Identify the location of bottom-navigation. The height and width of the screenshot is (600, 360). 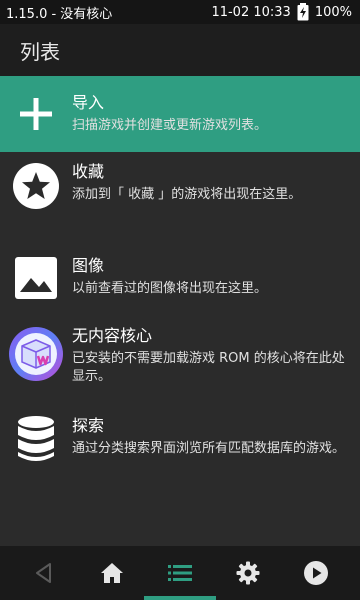
(180, 573).